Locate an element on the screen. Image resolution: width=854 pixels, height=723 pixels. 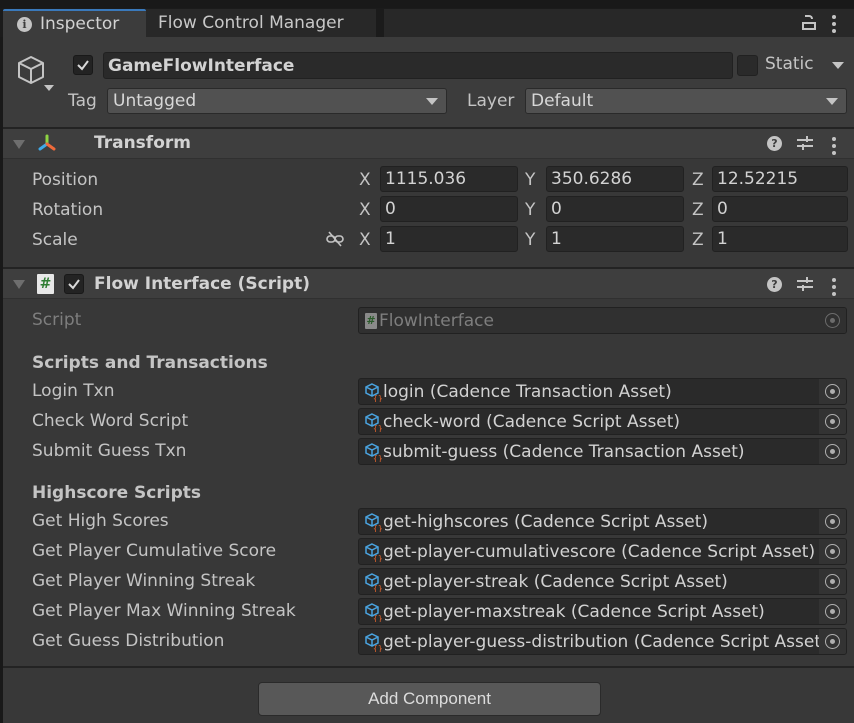
add-component-button: Add Component is located at coordinates (429, 699).